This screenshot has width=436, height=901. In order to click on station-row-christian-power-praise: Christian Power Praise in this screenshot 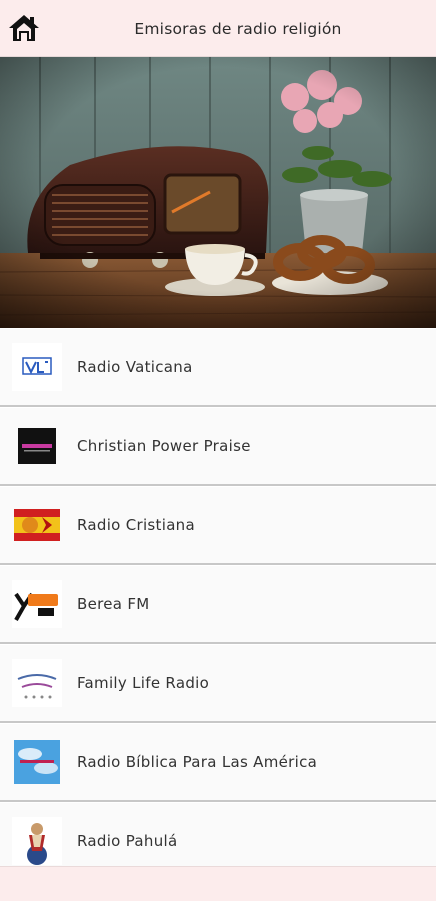, I will do `click(218, 447)`.